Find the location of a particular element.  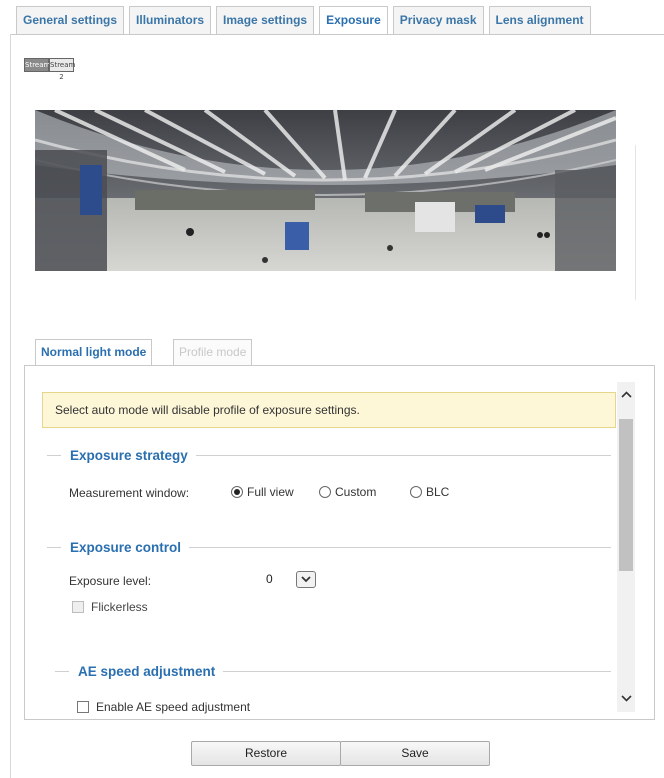

radio-custom-label: Custom is located at coordinates (356, 492).